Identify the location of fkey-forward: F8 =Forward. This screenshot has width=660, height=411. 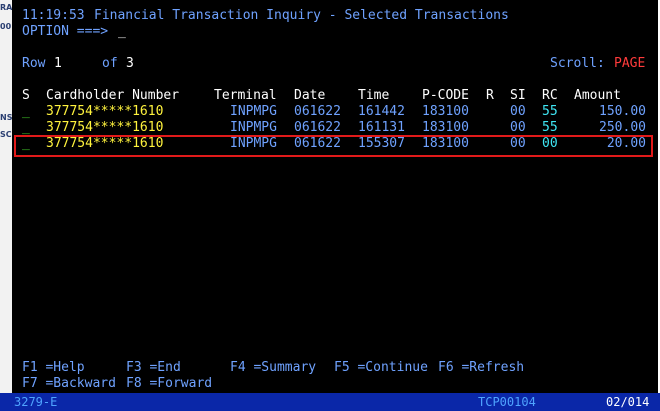
(169, 384).